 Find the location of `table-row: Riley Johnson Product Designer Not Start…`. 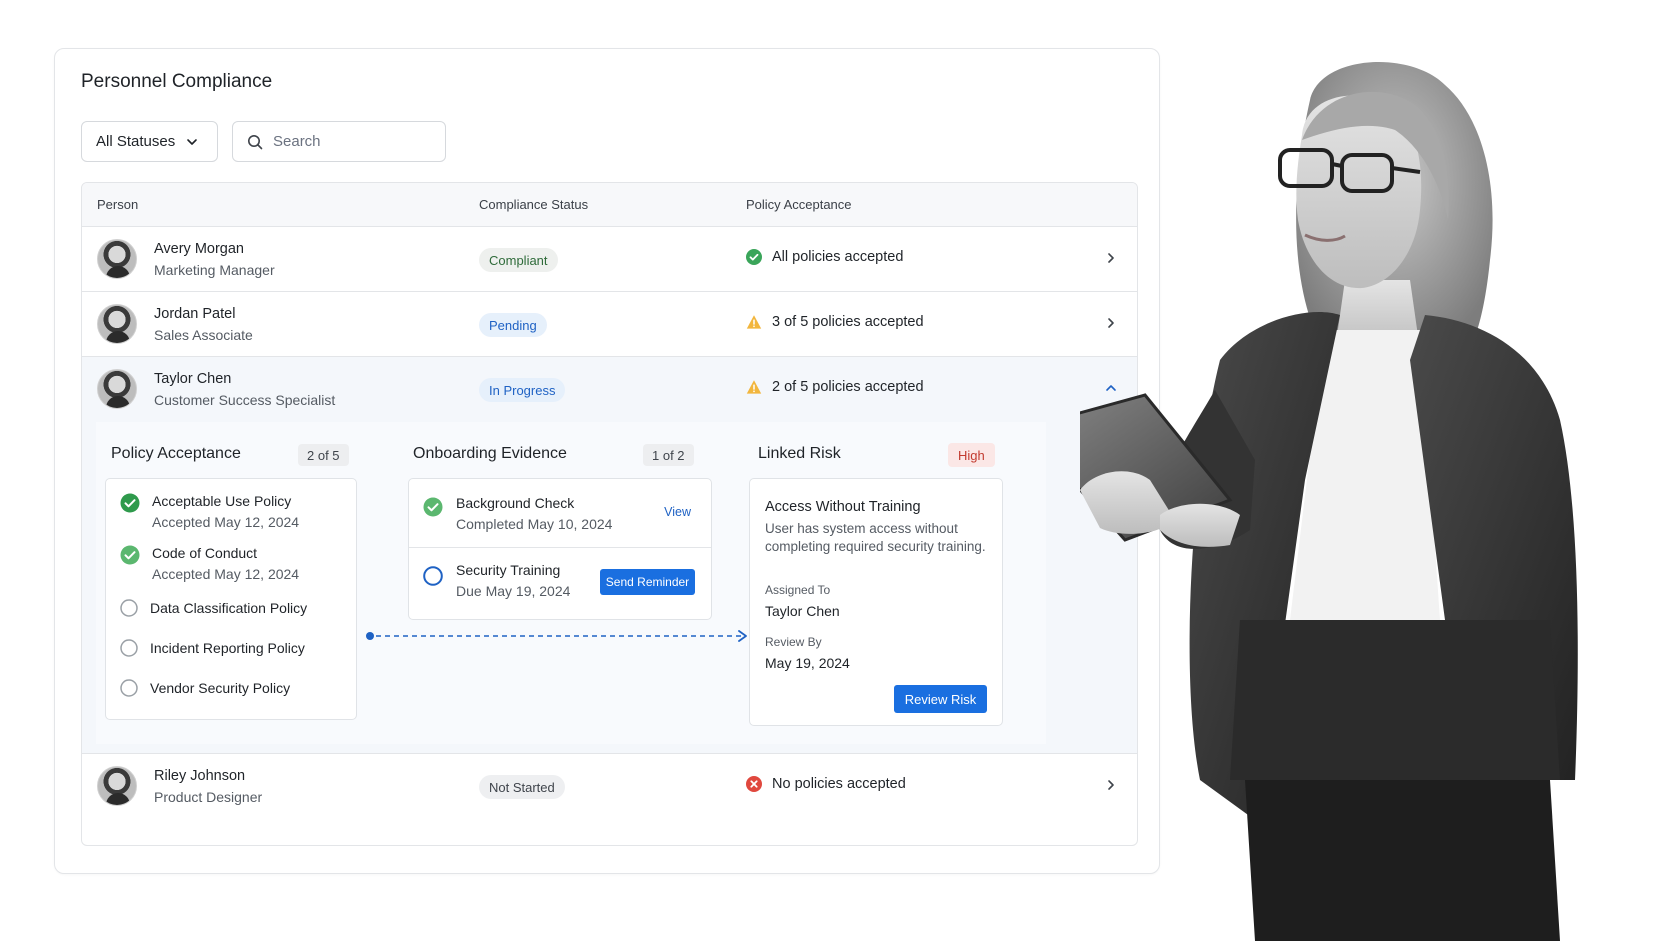

table-row: Riley Johnson Product Designer Not Start… is located at coordinates (609, 786).